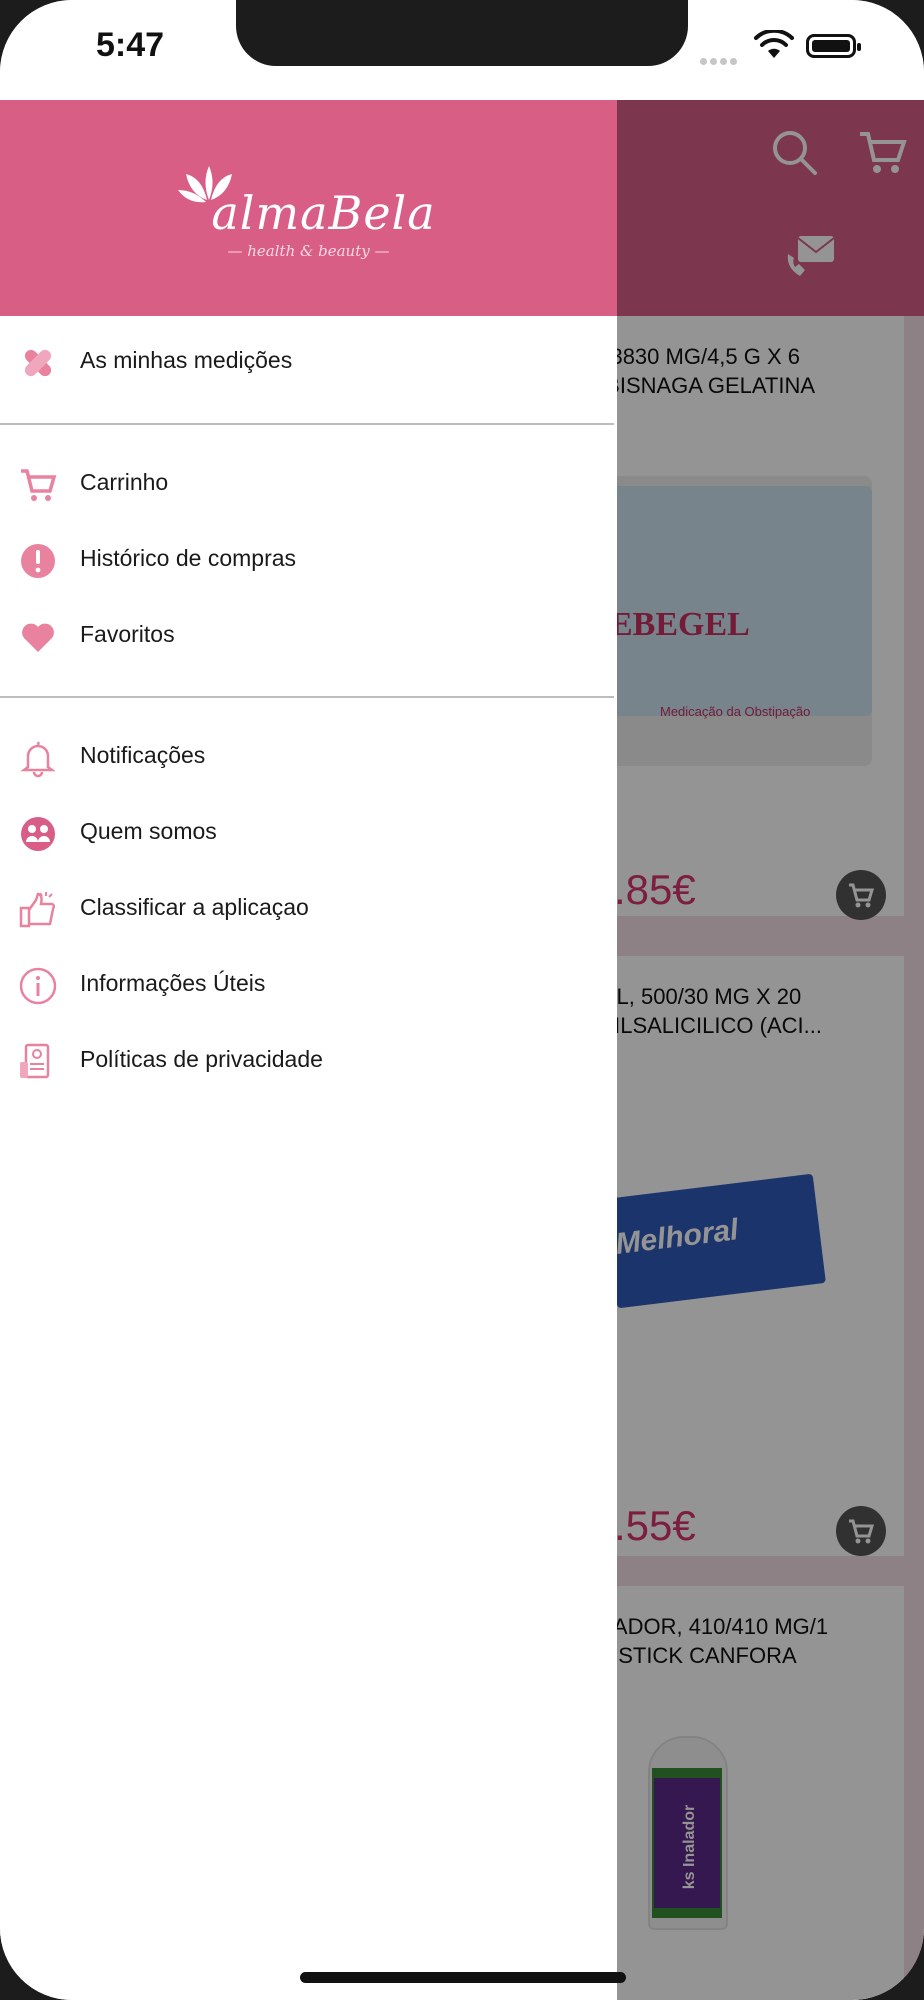  Describe the element at coordinates (38, 759) in the screenshot. I see `bell-icon` at that location.